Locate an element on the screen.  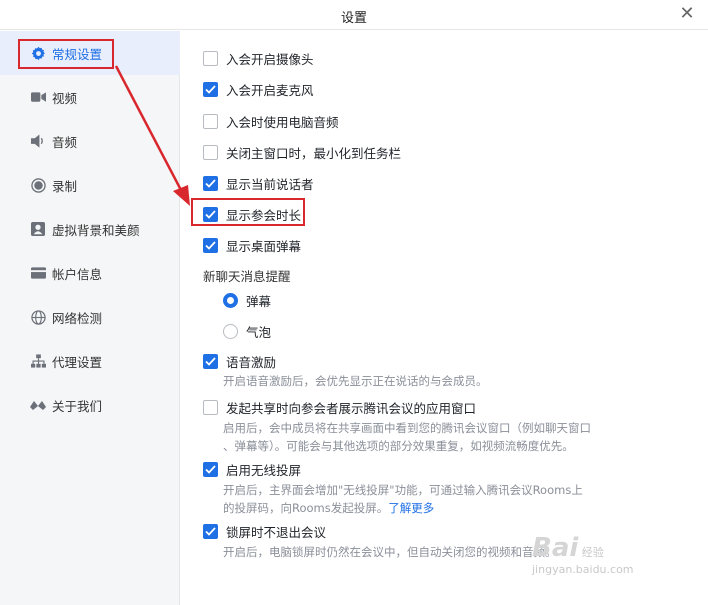
radio-bubble: 气泡 is located at coordinates (247, 331).